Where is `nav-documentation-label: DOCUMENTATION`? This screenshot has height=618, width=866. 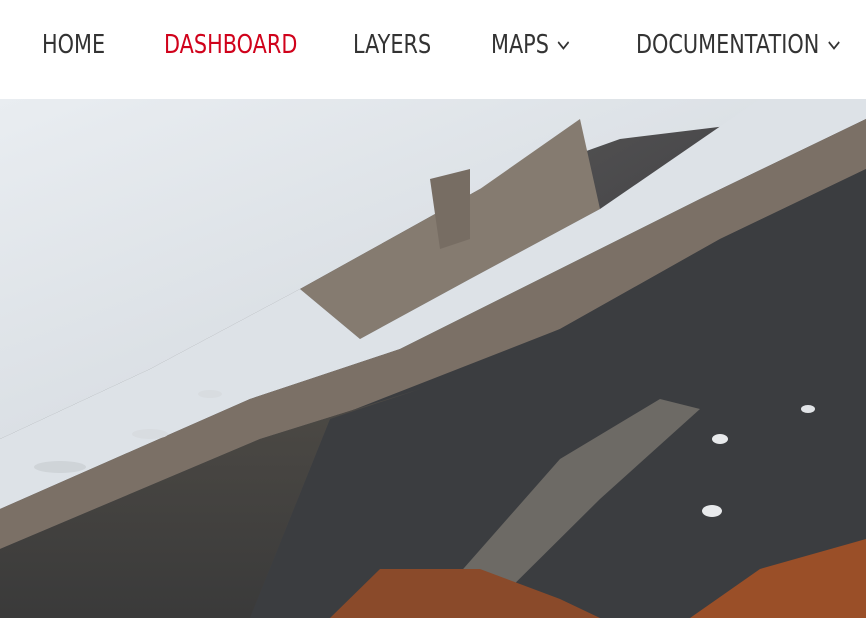
nav-documentation-label: DOCUMENTATION is located at coordinates (728, 45).